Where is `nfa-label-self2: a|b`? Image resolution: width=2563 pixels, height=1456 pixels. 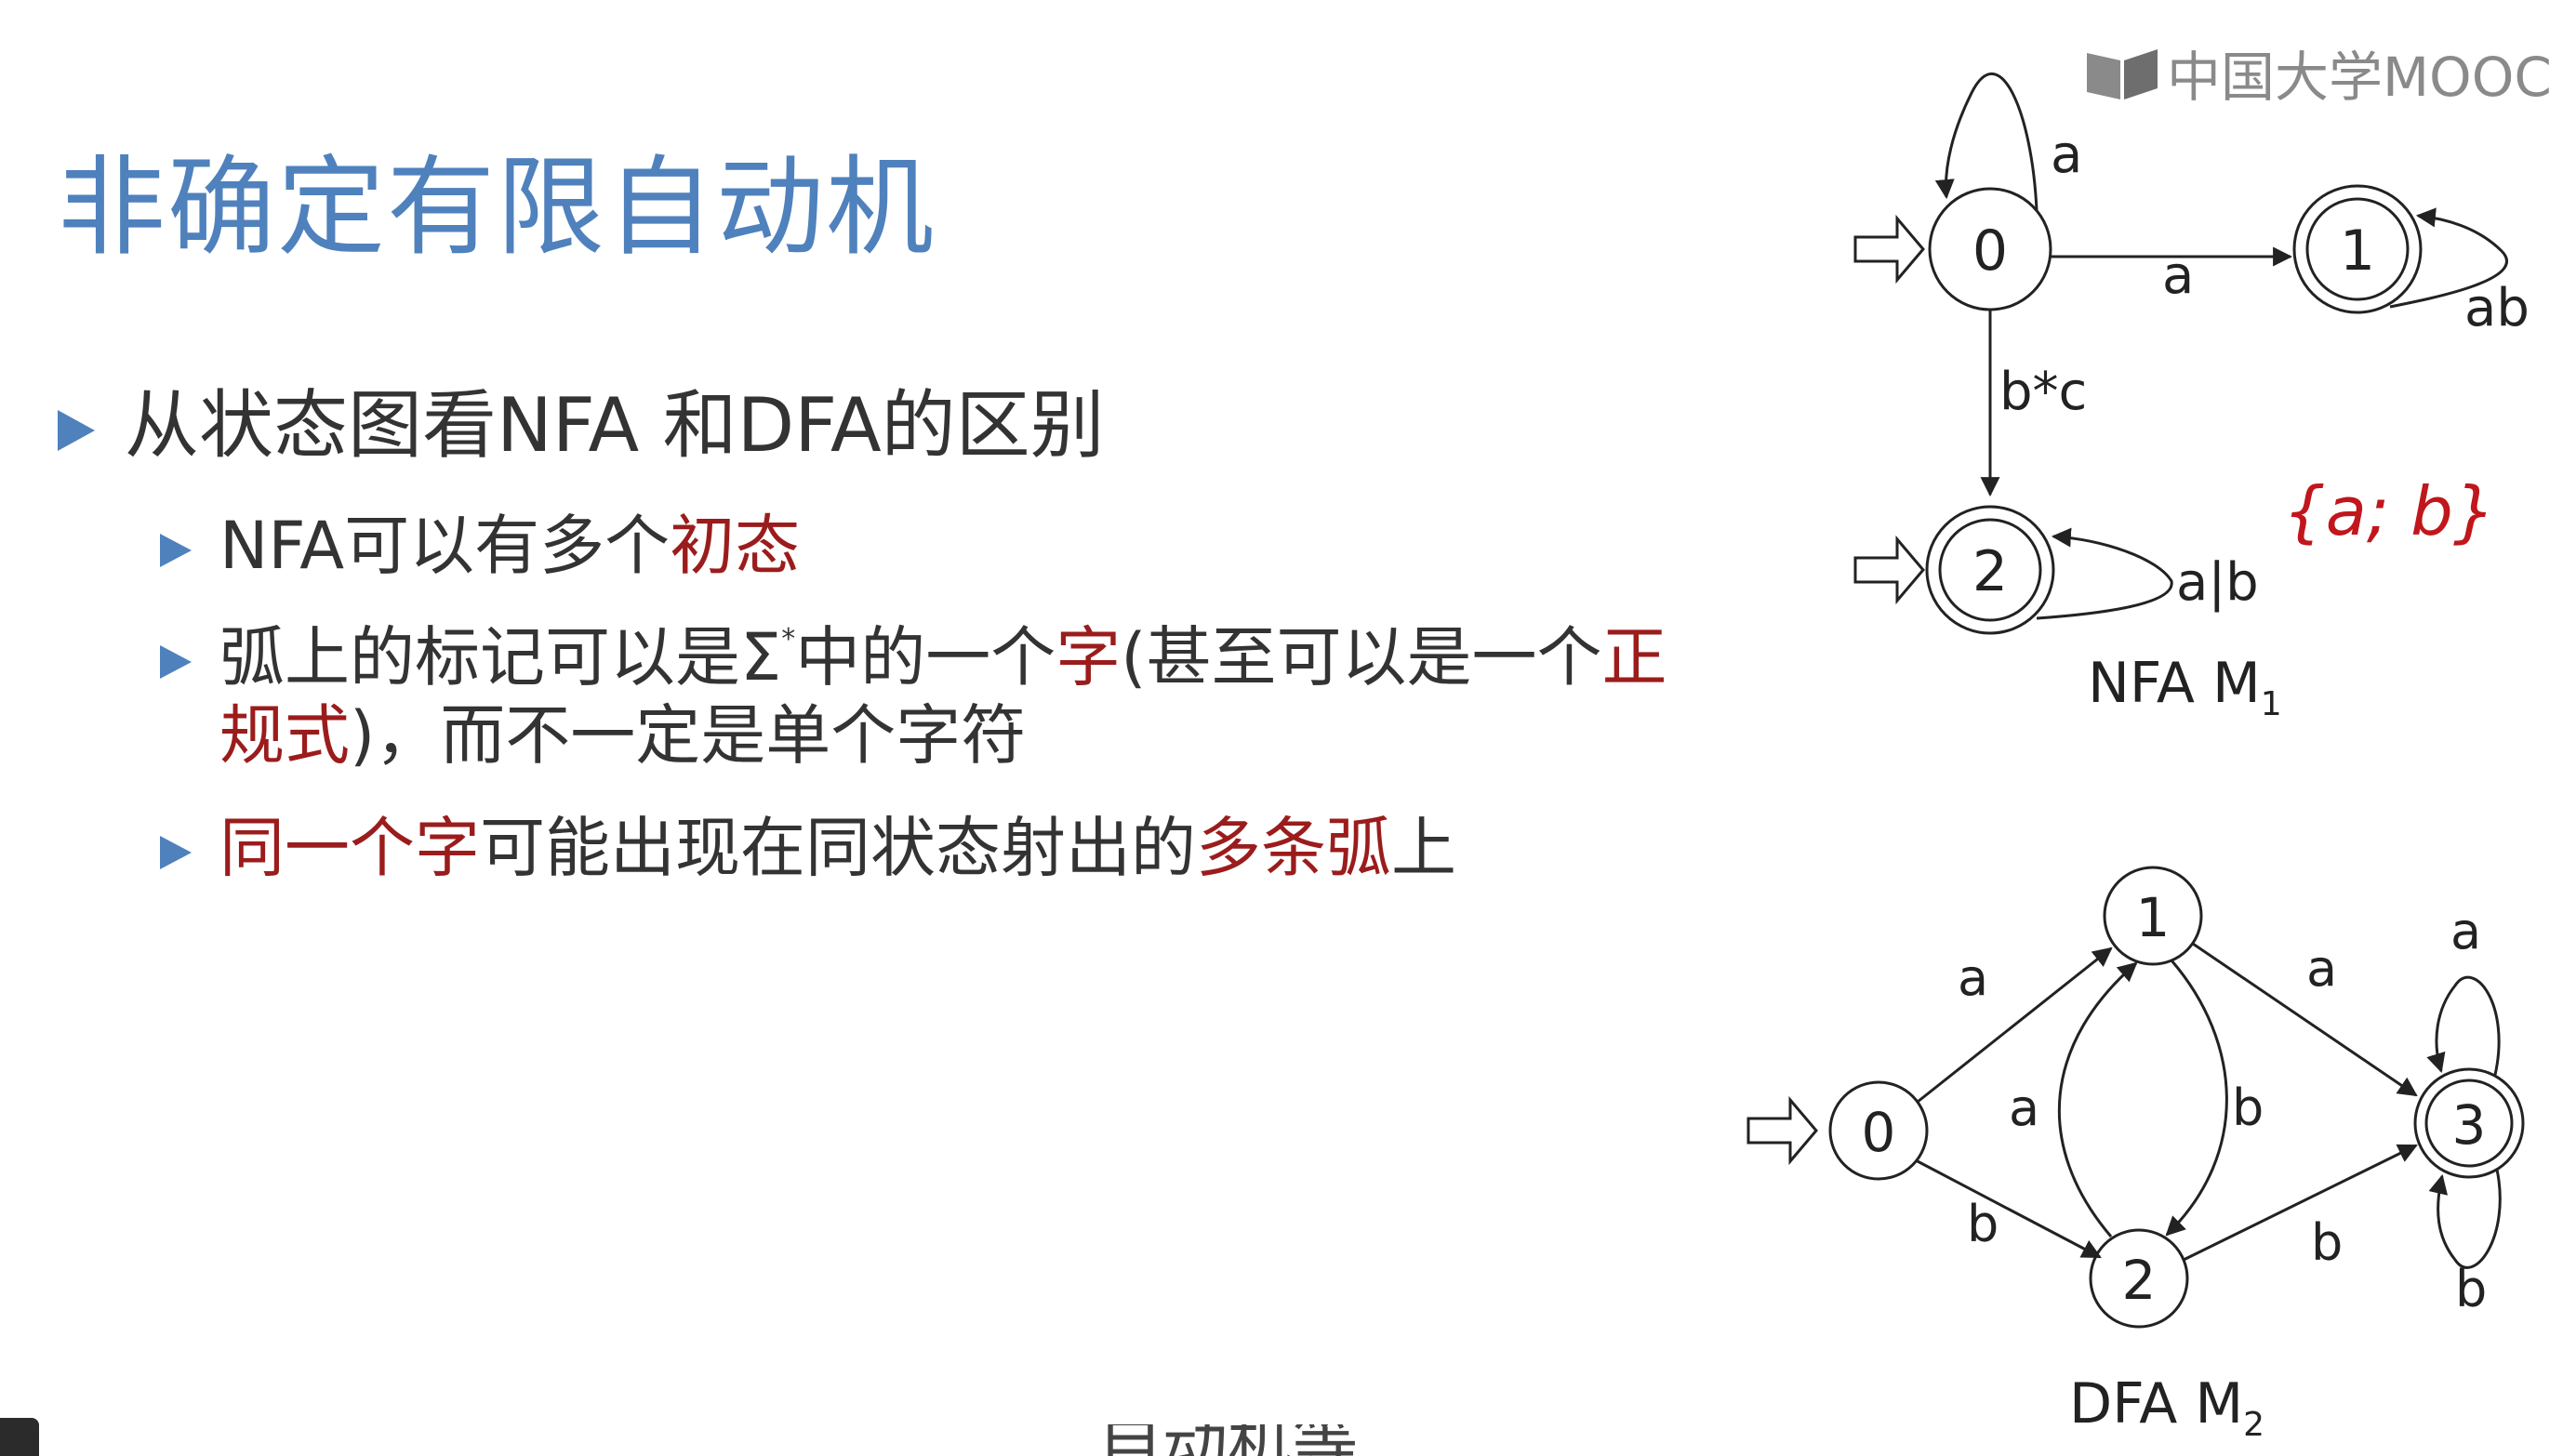
nfa-label-self2: a|b is located at coordinates (2217, 582).